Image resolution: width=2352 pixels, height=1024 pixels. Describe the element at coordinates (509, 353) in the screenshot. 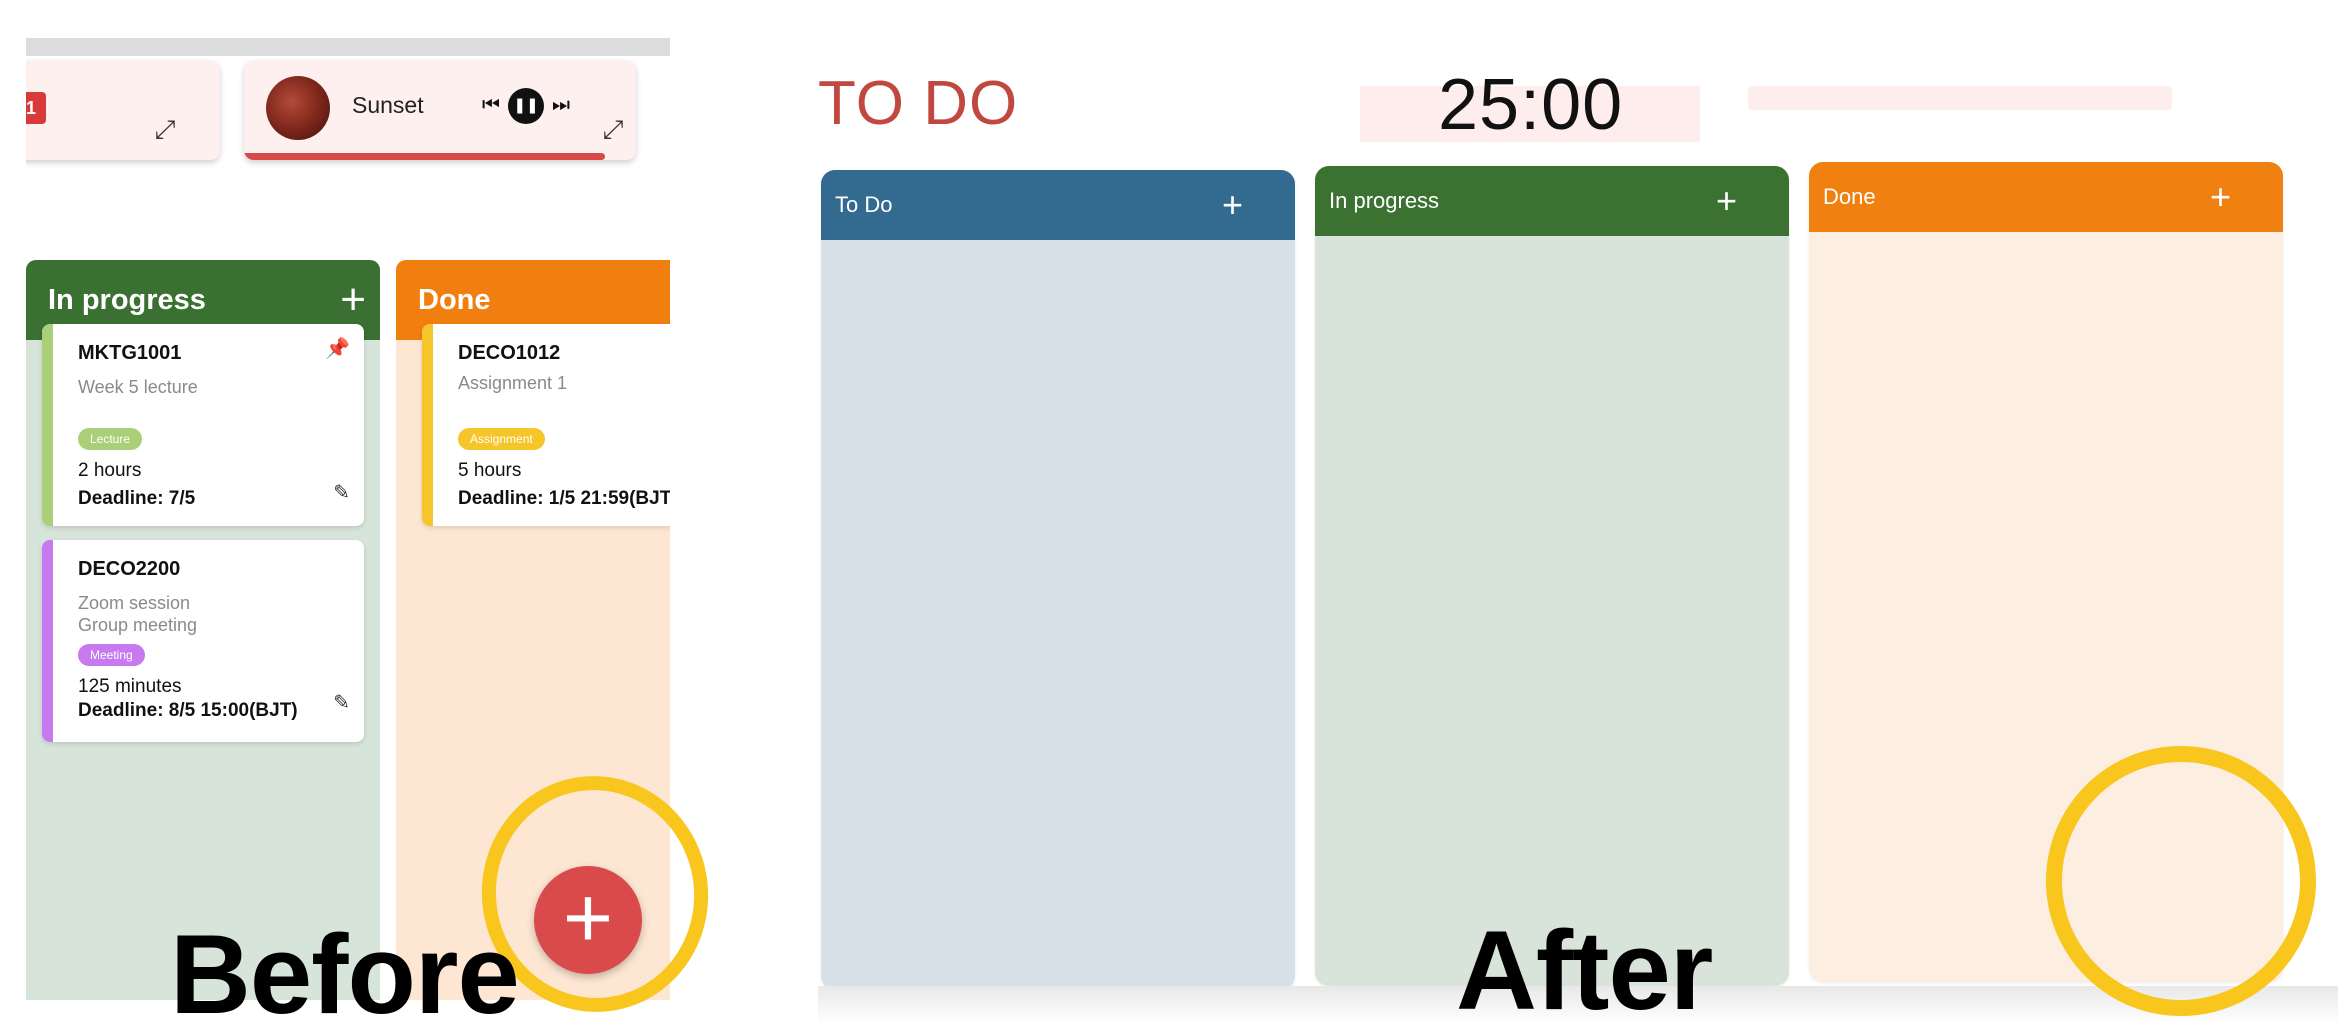

I see `course-code: DECO1012` at that location.